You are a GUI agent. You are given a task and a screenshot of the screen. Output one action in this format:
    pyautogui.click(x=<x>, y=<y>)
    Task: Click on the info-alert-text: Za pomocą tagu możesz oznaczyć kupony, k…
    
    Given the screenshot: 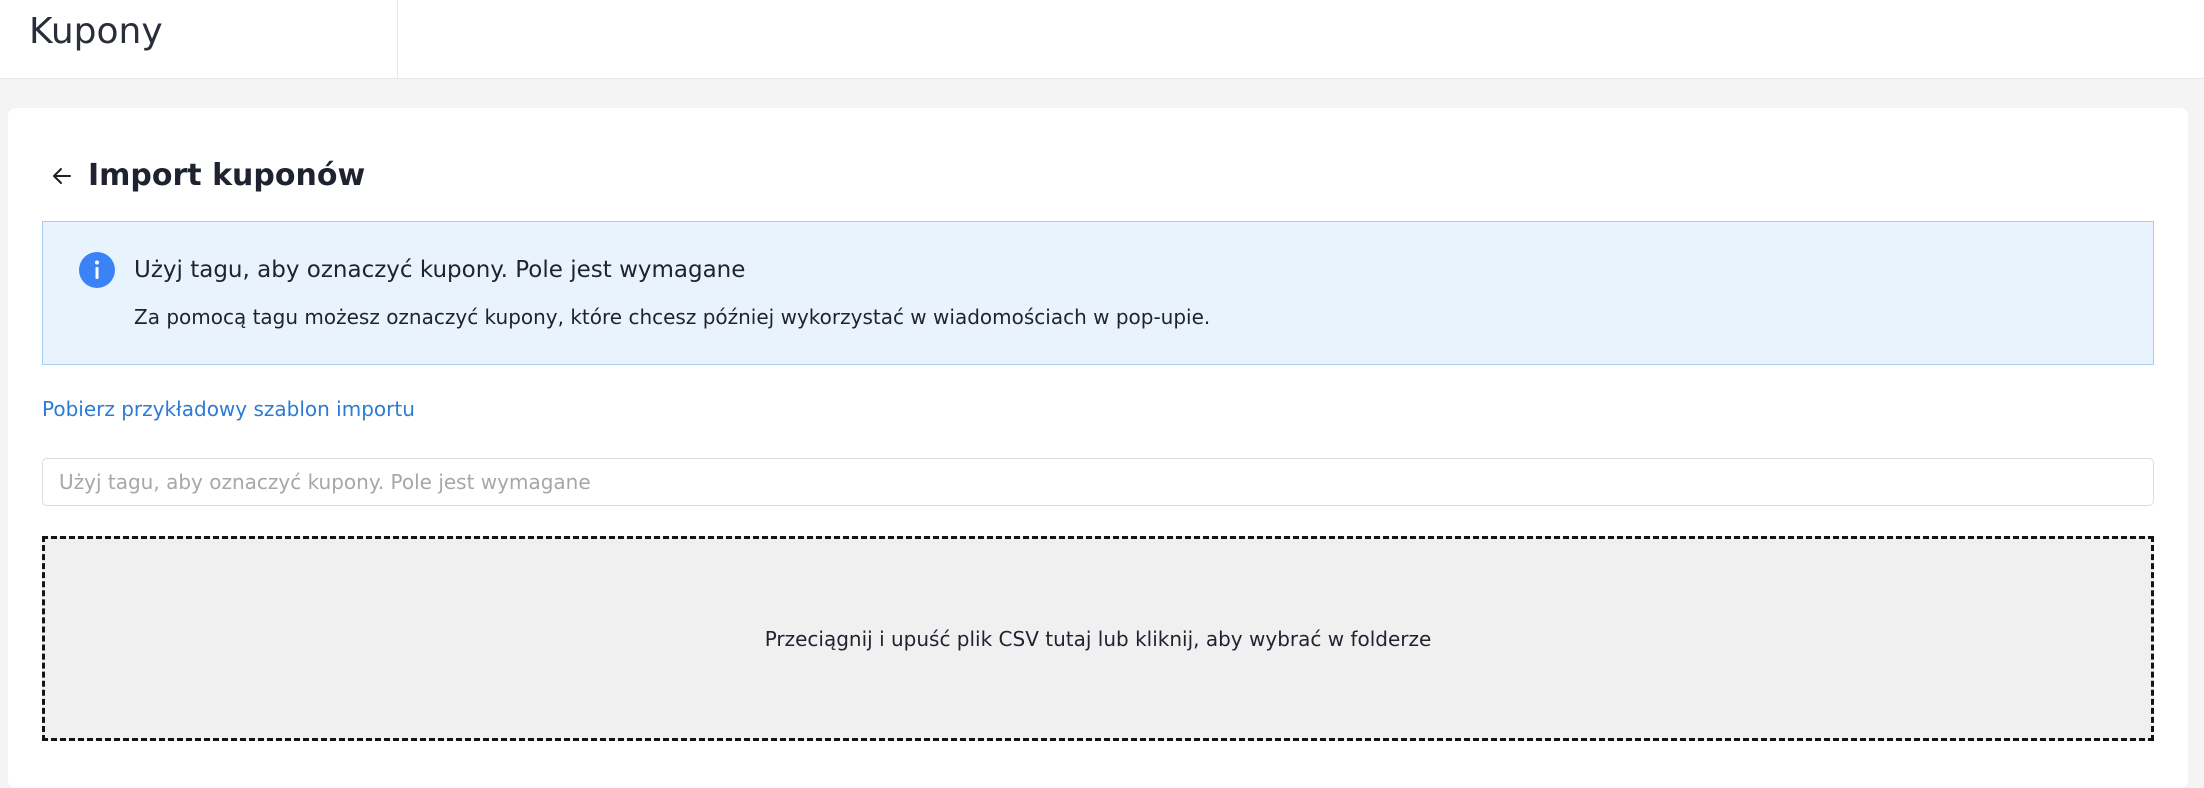 What is the action you would take?
    pyautogui.click(x=672, y=317)
    